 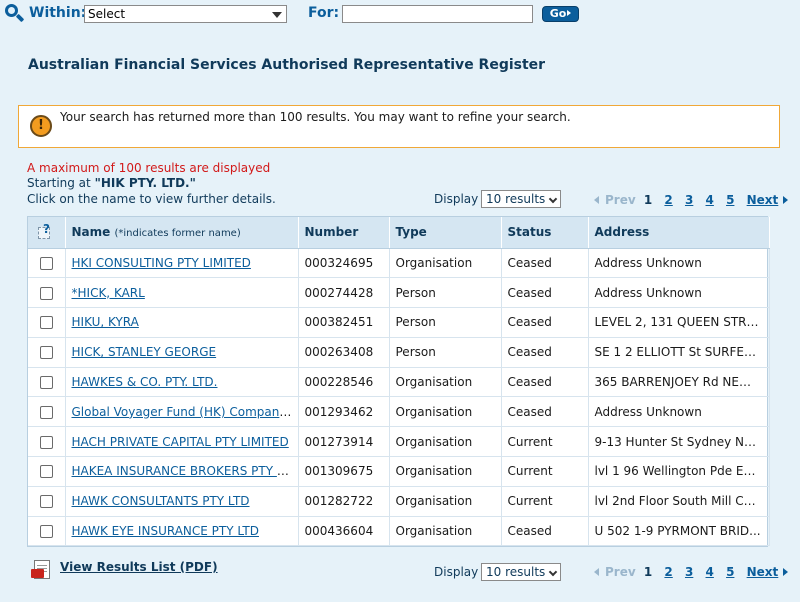 I want to click on representative-name-link: *HICK, KARL, so click(x=108, y=293).